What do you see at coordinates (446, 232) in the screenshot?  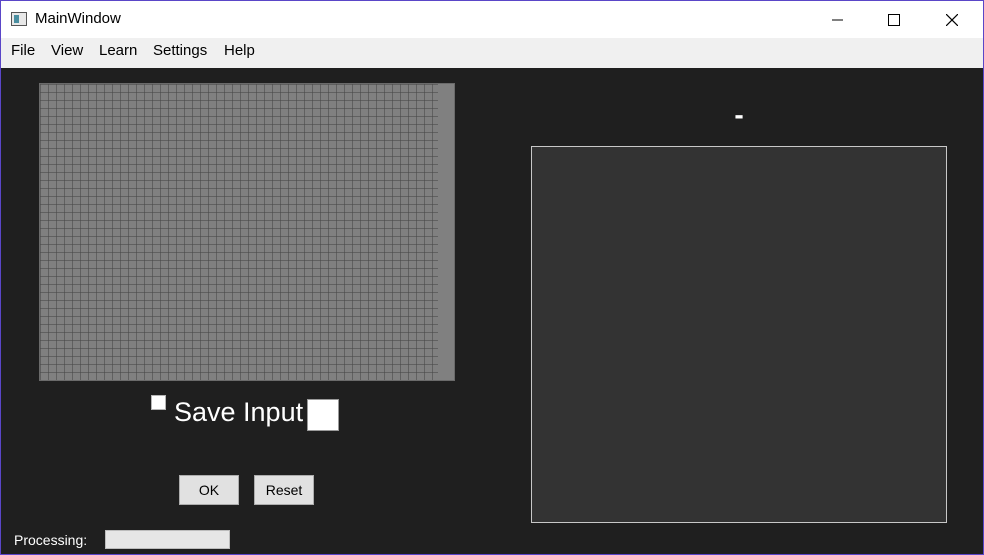 I see `grid-edge-strip` at bounding box center [446, 232].